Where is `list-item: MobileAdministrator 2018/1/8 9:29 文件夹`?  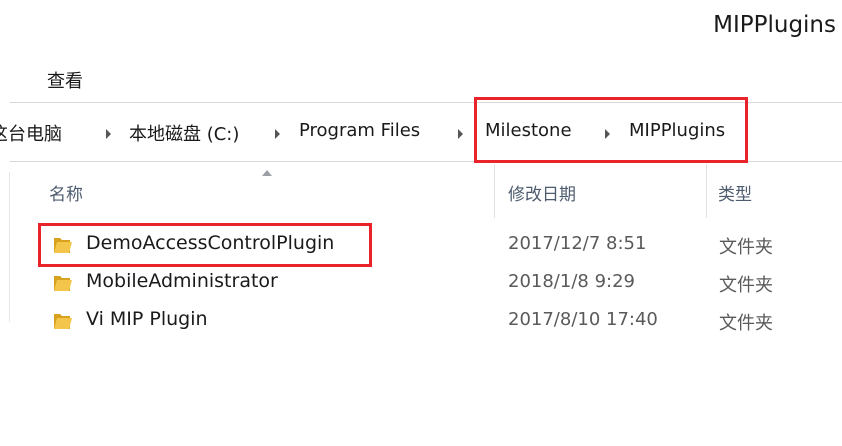
list-item: MobileAdministrator 2018/1/8 9:29 文件夹 is located at coordinates (435, 282).